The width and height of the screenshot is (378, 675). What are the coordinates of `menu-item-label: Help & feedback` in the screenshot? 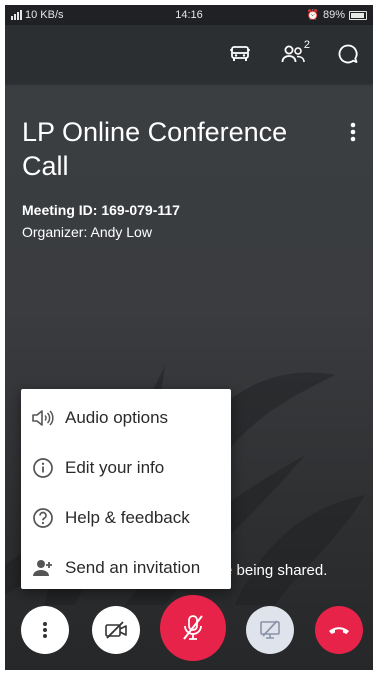 It's located at (127, 517).